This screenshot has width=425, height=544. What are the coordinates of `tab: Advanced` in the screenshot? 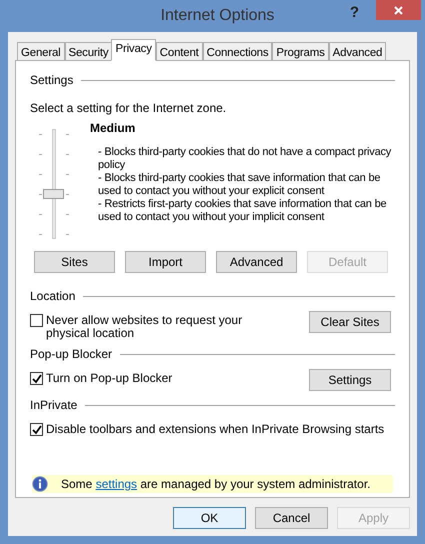 It's located at (357, 51).